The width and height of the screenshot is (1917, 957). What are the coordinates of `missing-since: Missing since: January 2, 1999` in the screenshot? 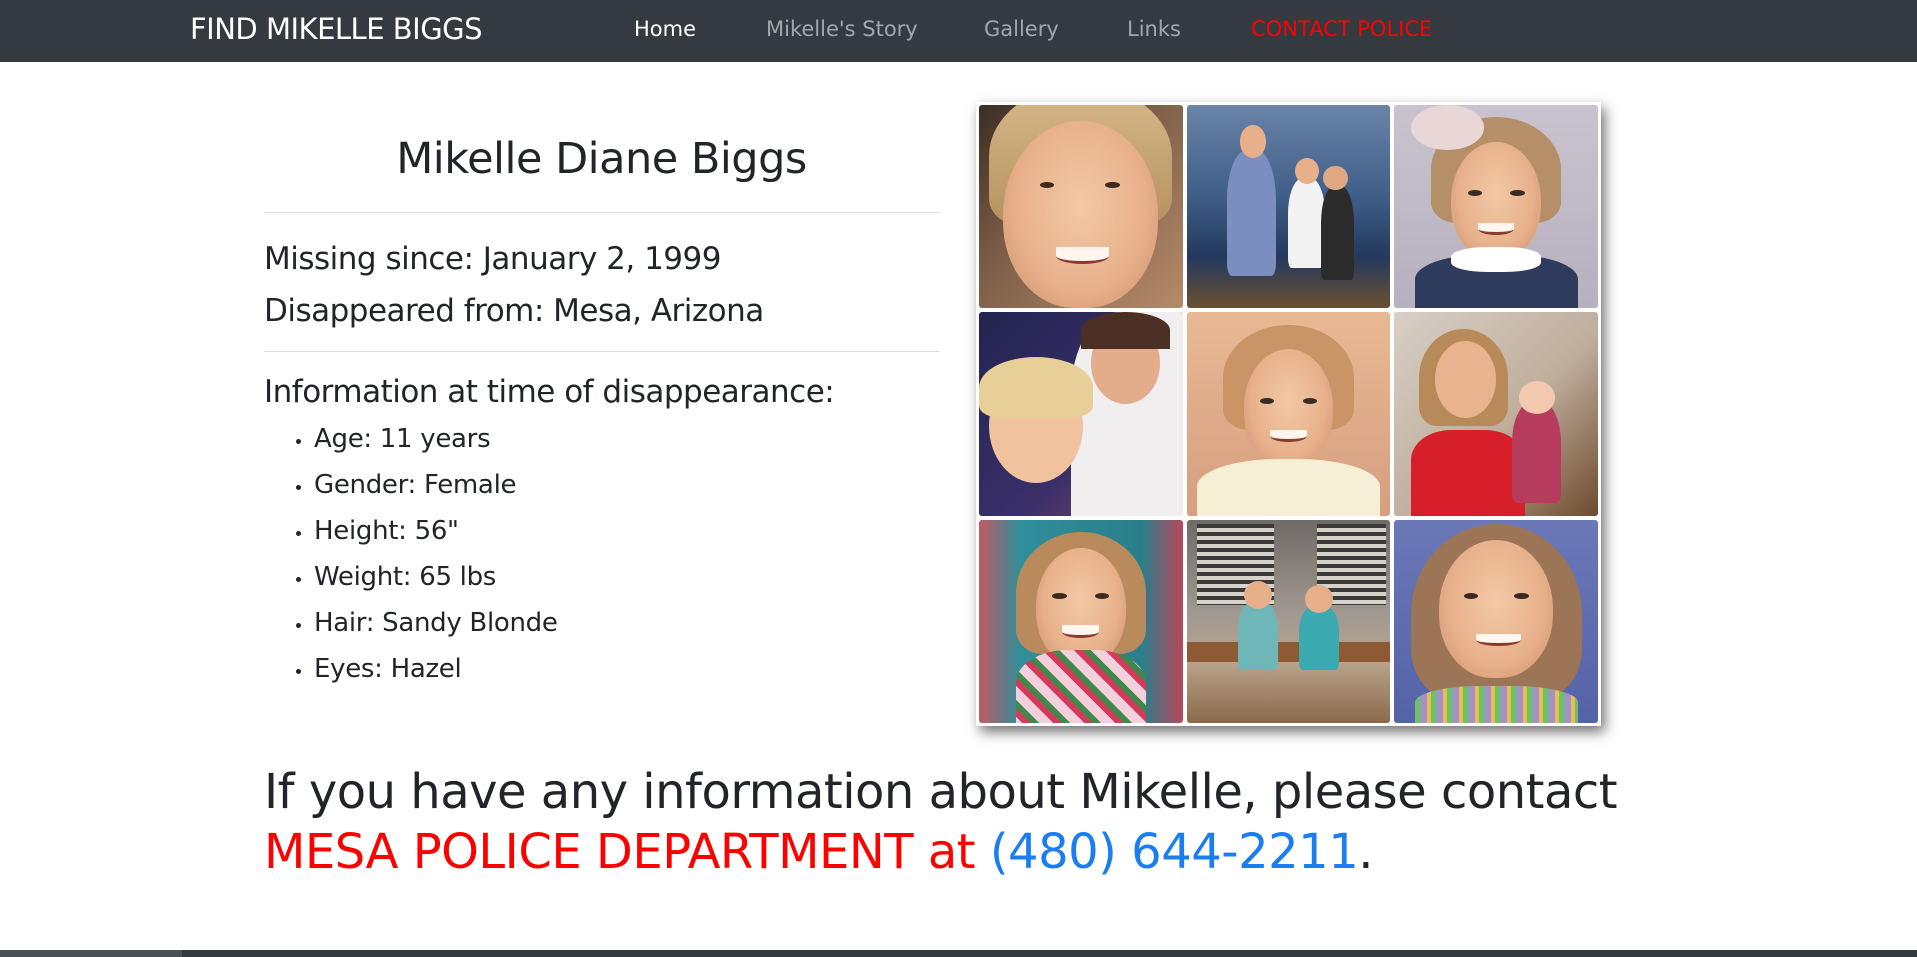 It's located at (492, 259).